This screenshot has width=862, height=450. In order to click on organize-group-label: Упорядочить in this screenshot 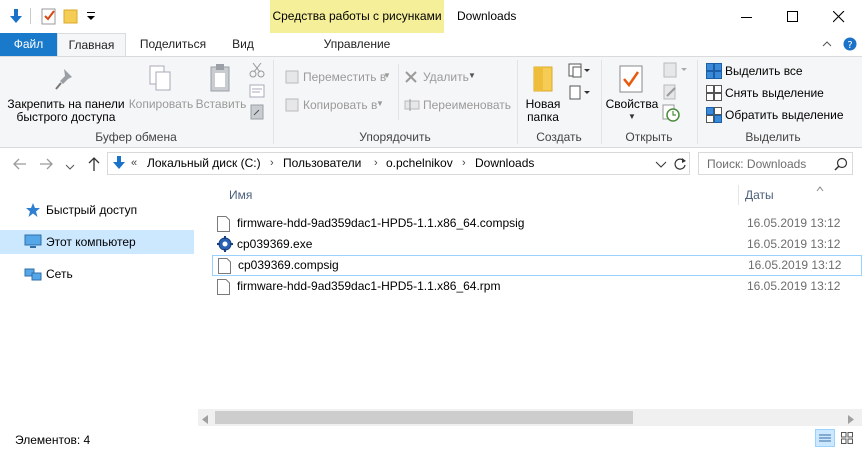, I will do `click(395, 137)`.